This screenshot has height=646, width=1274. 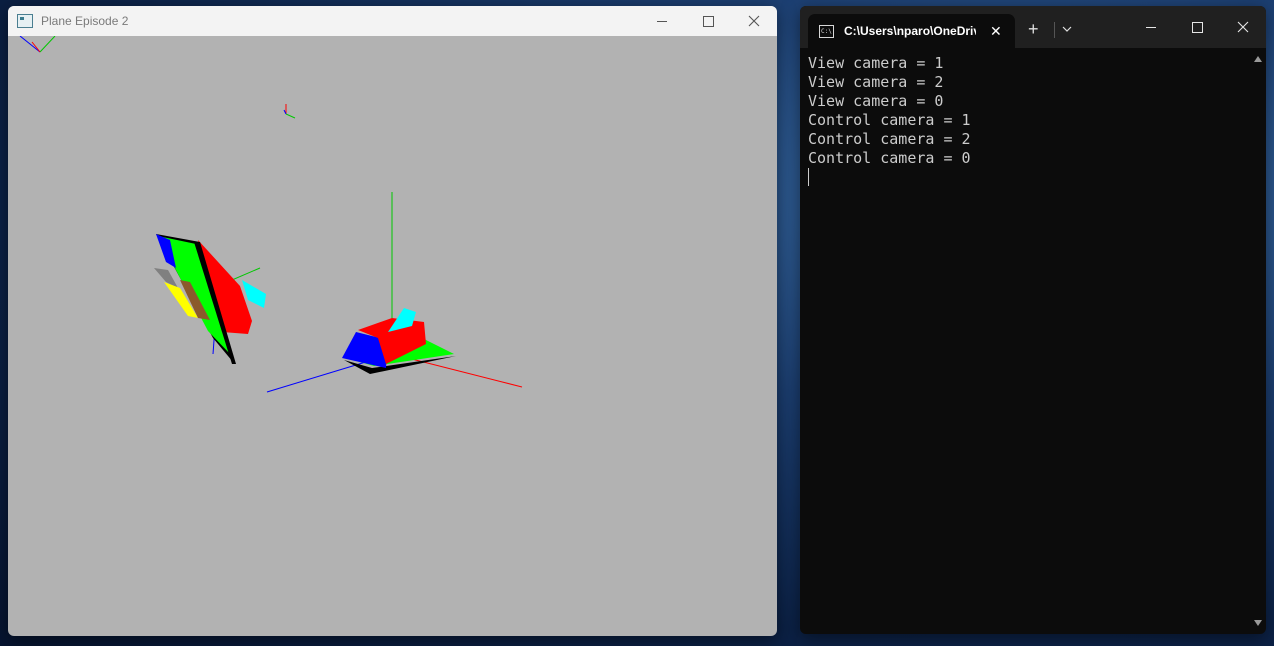 I want to click on text-cursor, so click(x=808, y=177).